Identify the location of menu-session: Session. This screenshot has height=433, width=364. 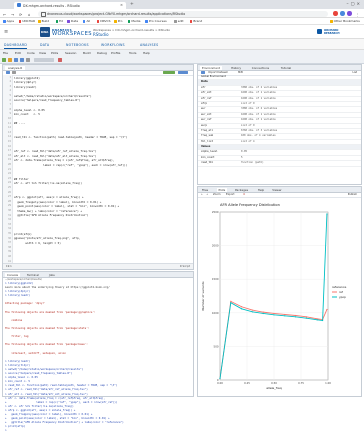
(70, 53).